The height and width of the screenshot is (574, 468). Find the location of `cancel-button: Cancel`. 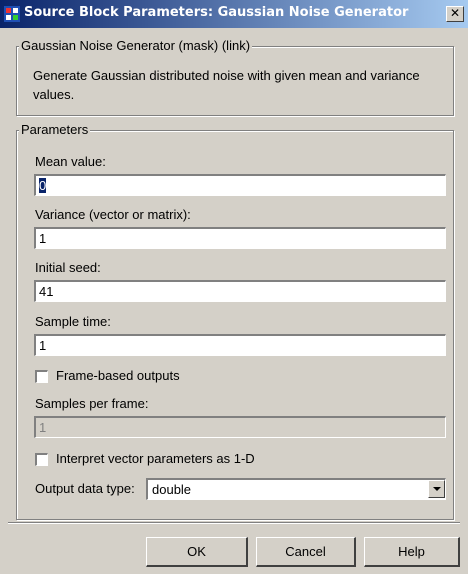

cancel-button: Cancel is located at coordinates (306, 552).